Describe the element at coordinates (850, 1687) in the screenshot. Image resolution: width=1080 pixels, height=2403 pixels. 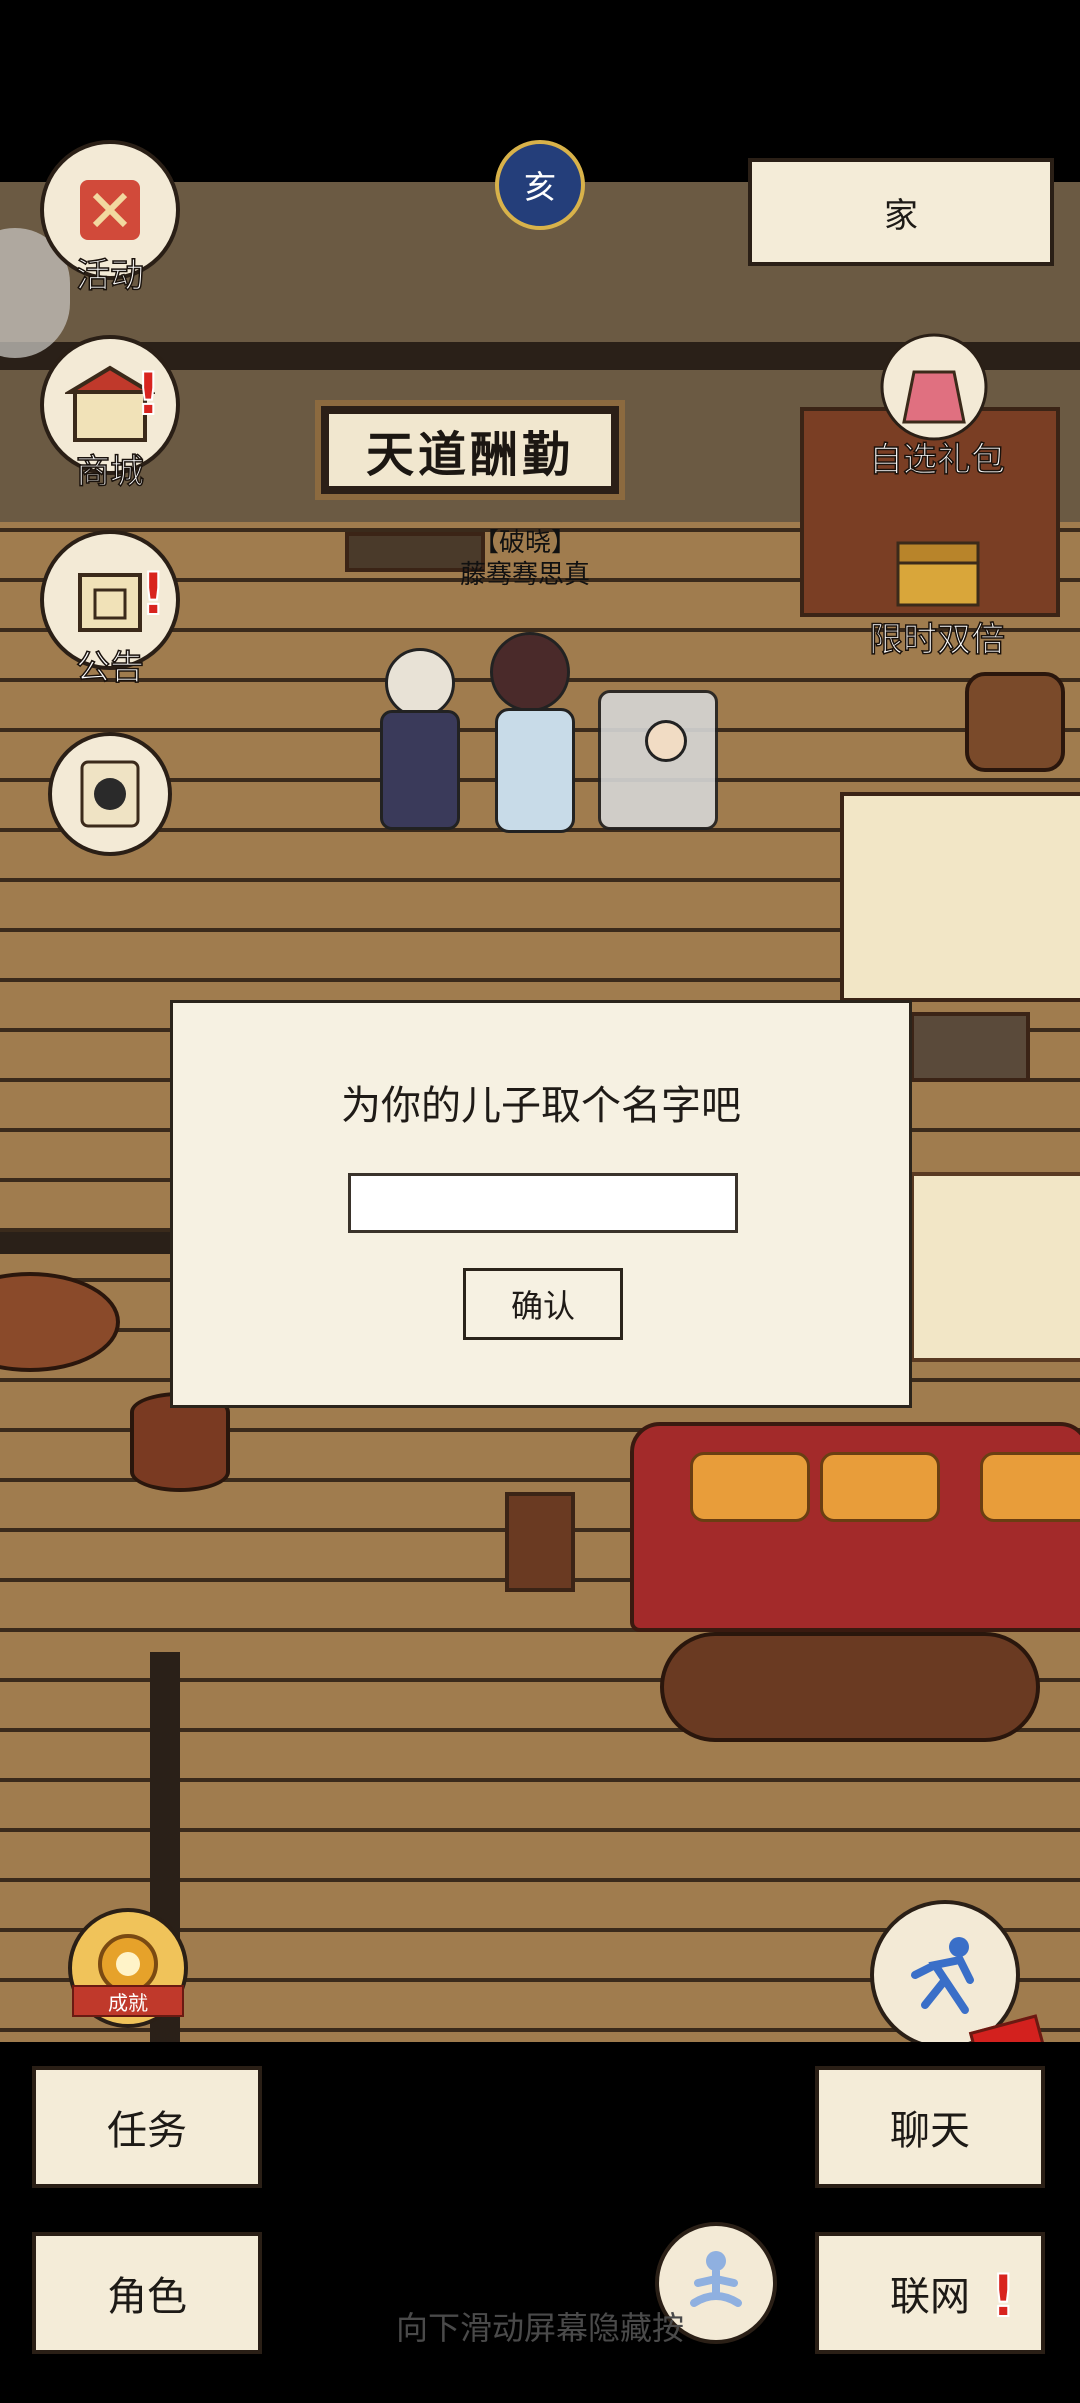
I see `tea-table` at that location.